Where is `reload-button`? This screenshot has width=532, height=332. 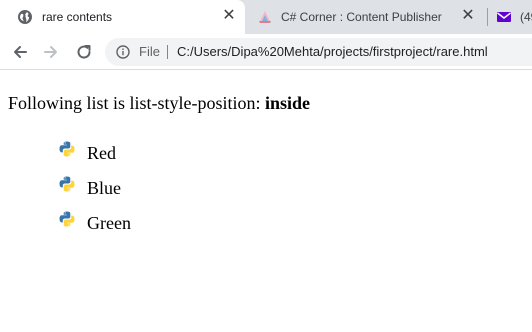 reload-button is located at coordinates (84, 52).